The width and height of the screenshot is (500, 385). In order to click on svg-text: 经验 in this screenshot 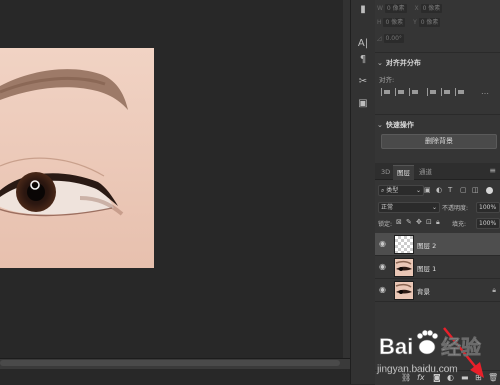, I will do `click(461, 347)`.